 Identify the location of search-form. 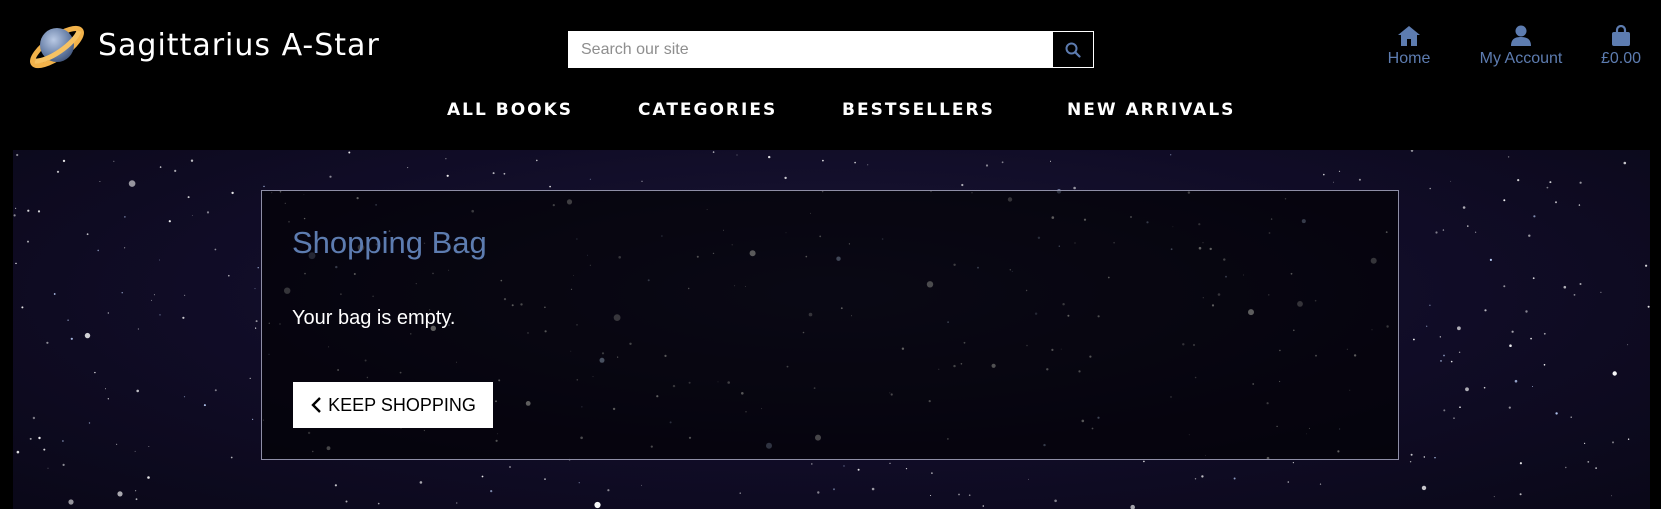
(831, 49).